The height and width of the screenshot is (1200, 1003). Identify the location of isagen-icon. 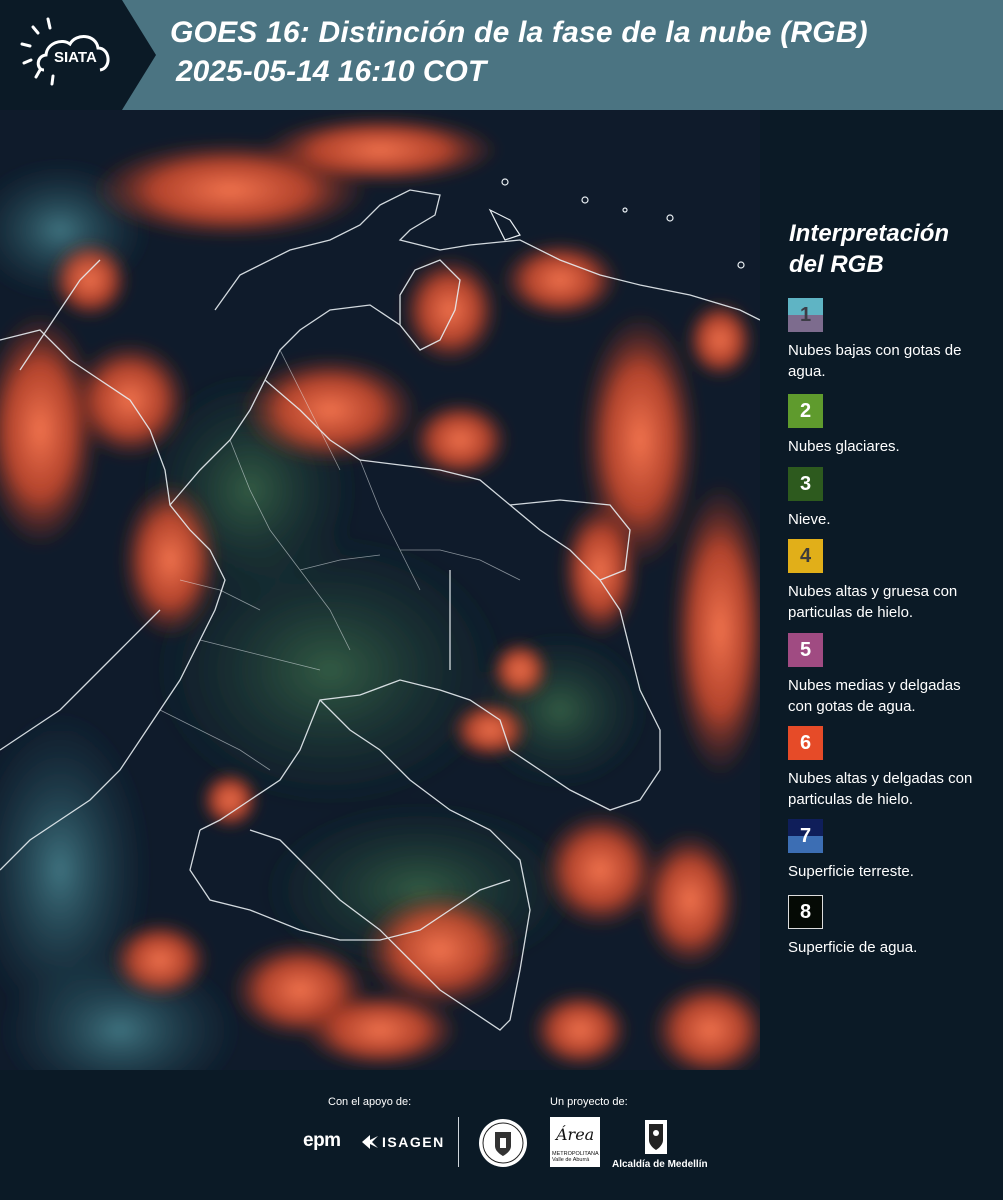
(370, 1142).